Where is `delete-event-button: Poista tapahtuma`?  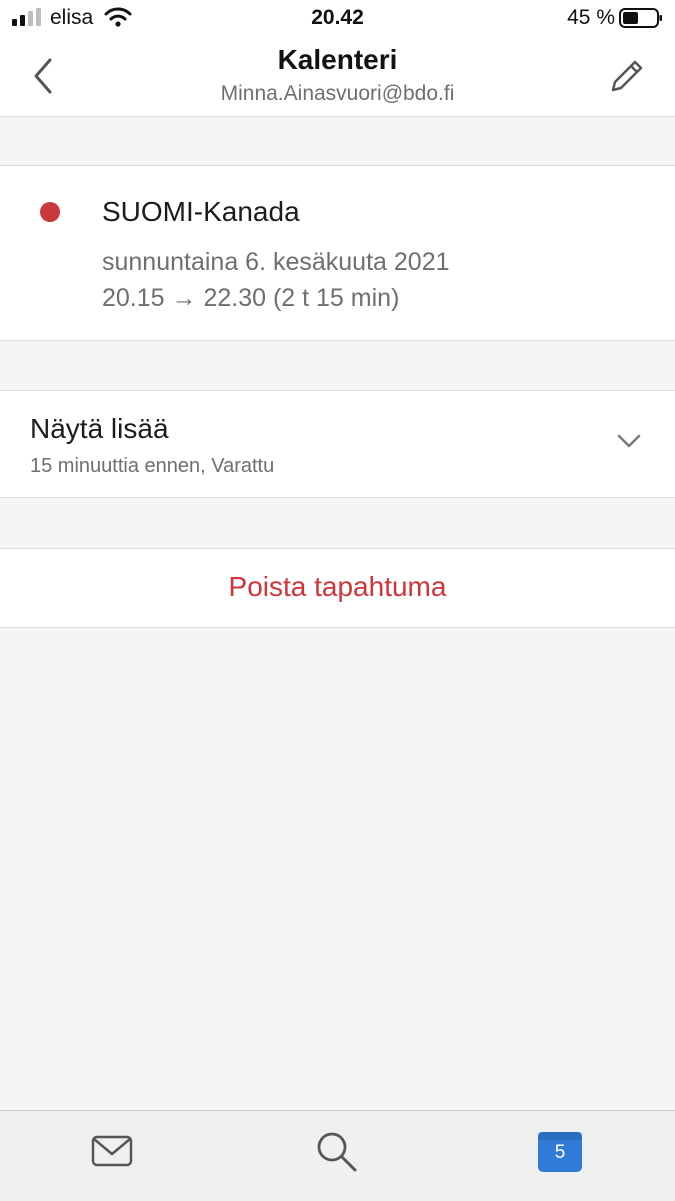 delete-event-button: Poista tapahtuma is located at coordinates (337, 587).